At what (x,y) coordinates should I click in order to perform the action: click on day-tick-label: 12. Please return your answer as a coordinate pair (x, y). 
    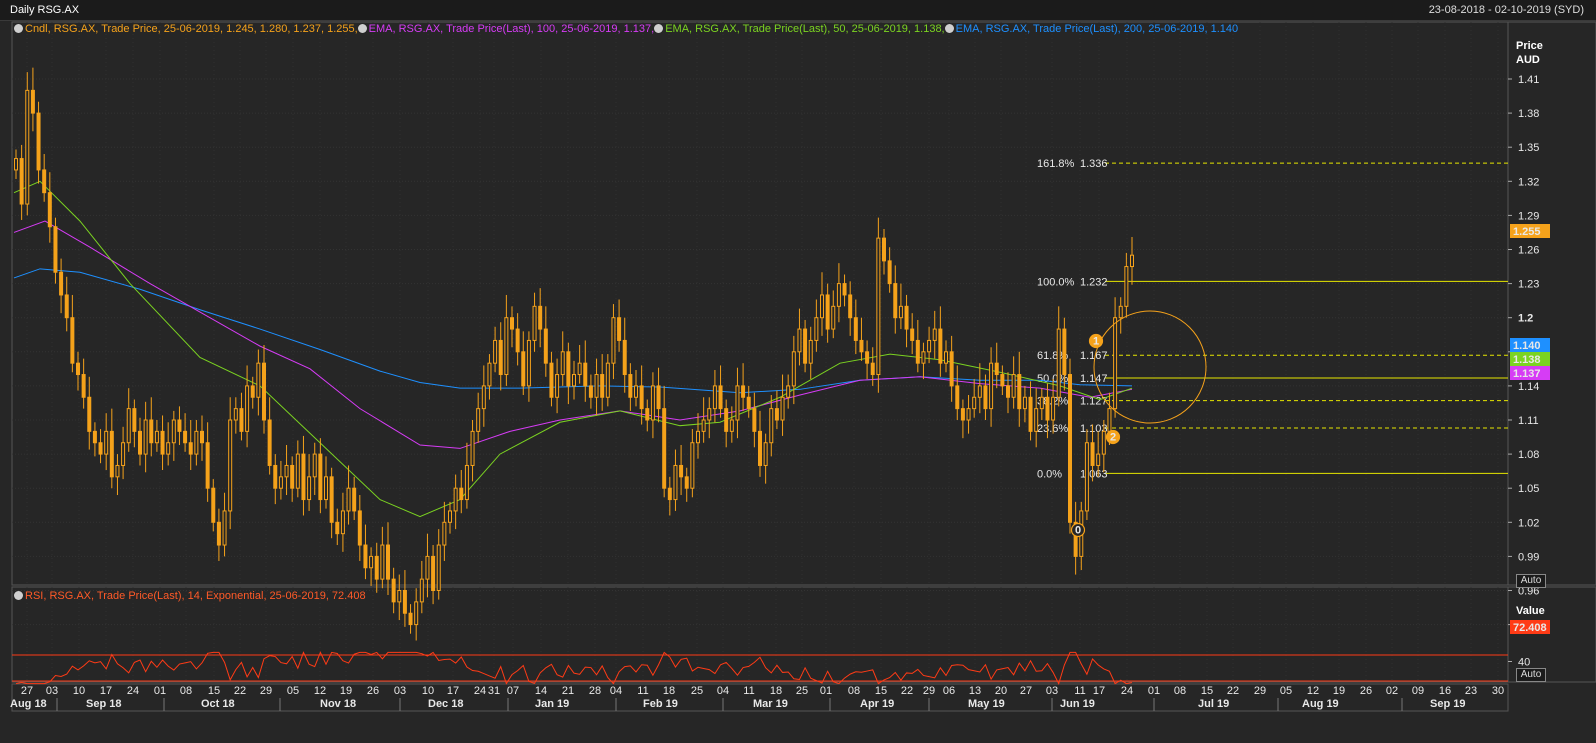
    Looking at the image, I should click on (1313, 691).